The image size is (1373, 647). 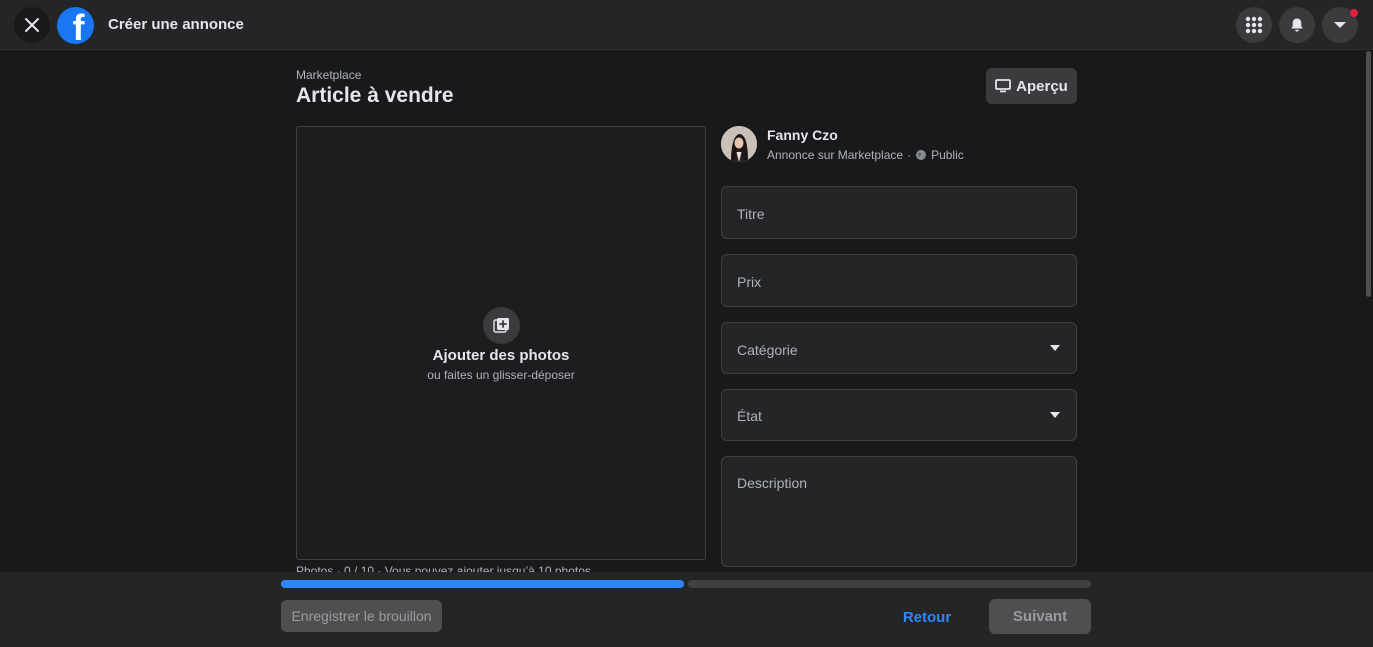 What do you see at coordinates (1368, 174) in the screenshot?
I see `scrollbar` at bounding box center [1368, 174].